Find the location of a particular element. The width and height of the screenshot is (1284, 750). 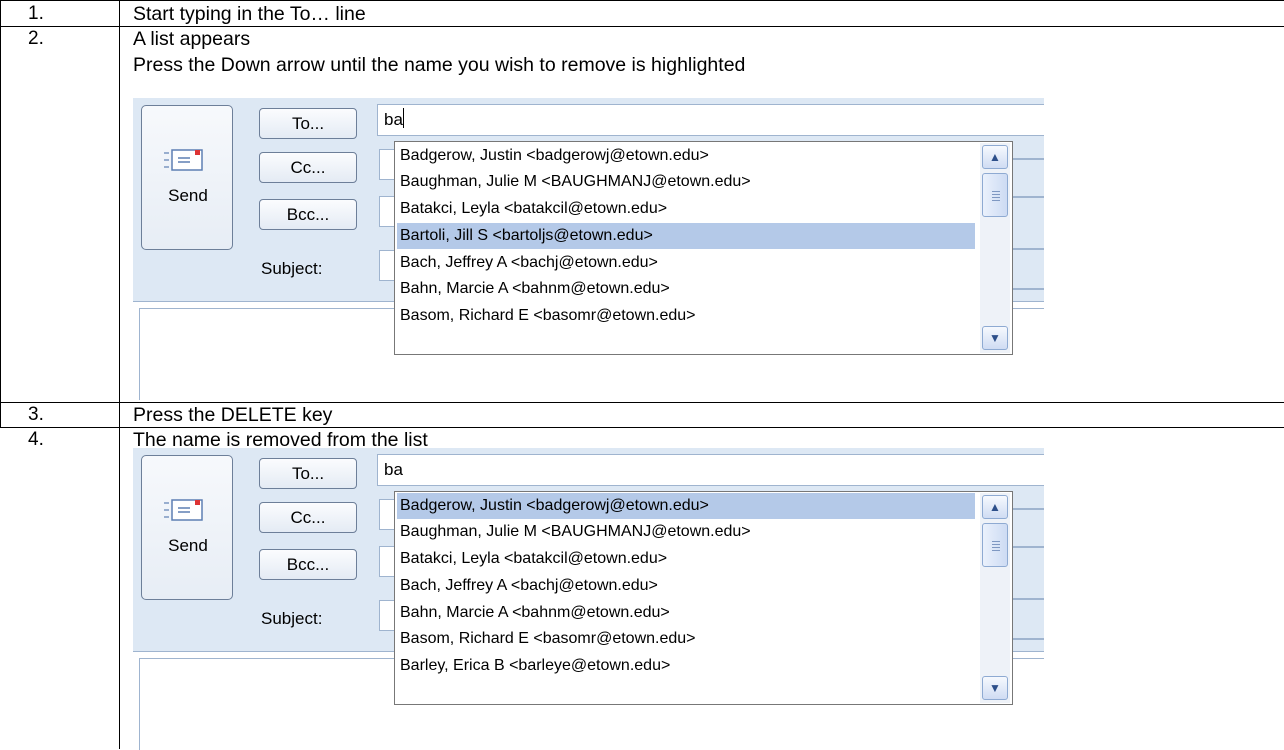

list-item-highlighted: Bartoli, Jill S <bartoljs@etown.edu> is located at coordinates (686, 236).